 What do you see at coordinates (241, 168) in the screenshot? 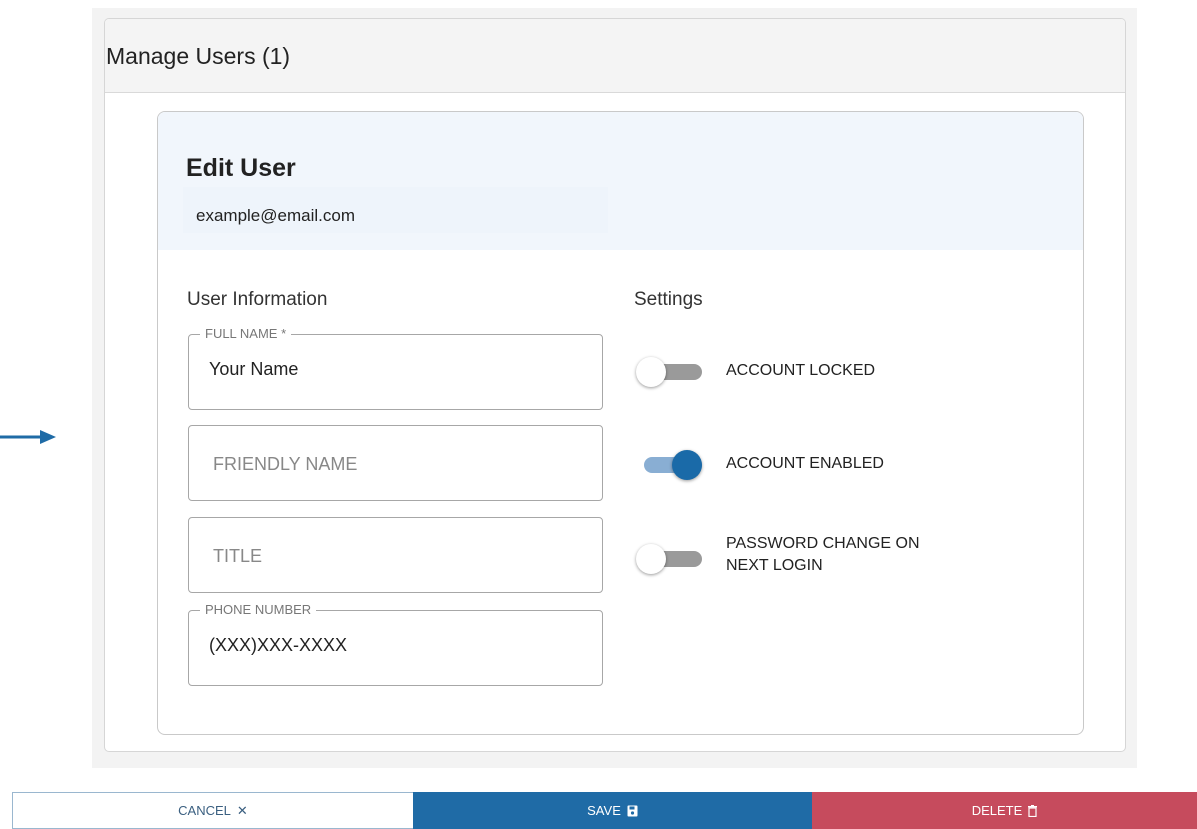
I see `edit-user-title: Edit User` at bounding box center [241, 168].